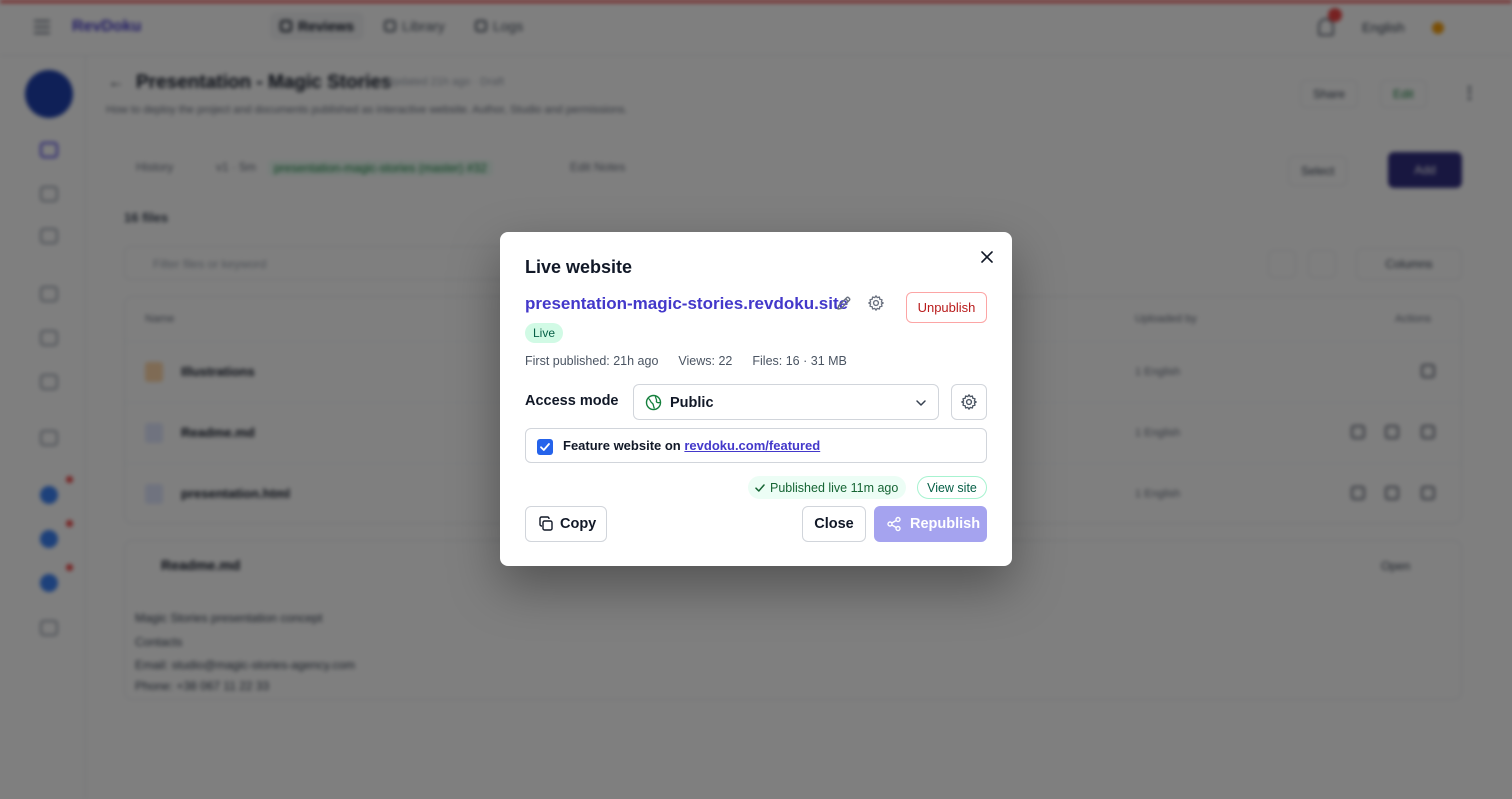 The image size is (1512, 799). I want to click on feature-label: Feature website on revdoku.com/featured, so click(691, 445).